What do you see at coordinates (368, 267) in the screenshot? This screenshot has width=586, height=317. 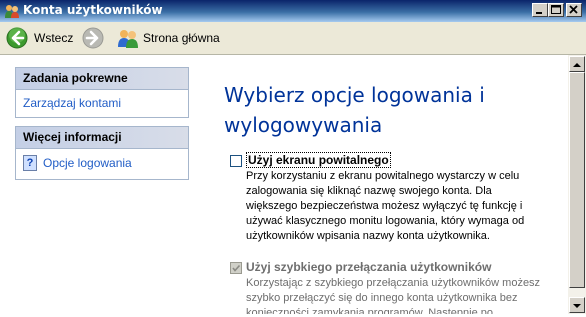 I see `fast-user-switching-label: Użyj szybkiego przełączania użytkowników` at bounding box center [368, 267].